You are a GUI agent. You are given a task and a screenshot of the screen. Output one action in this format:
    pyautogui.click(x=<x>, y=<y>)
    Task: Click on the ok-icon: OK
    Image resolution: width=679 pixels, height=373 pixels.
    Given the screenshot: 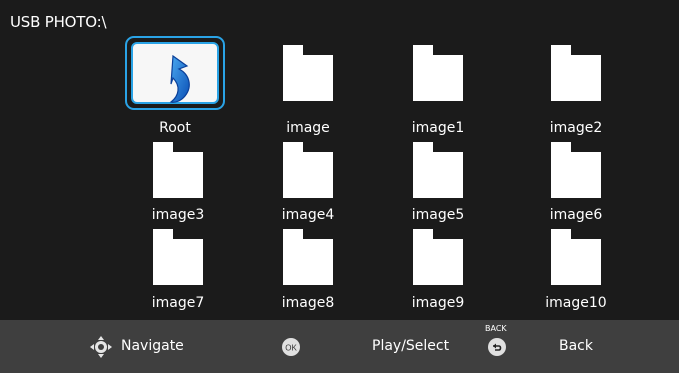 What is the action you would take?
    pyautogui.click(x=291, y=347)
    